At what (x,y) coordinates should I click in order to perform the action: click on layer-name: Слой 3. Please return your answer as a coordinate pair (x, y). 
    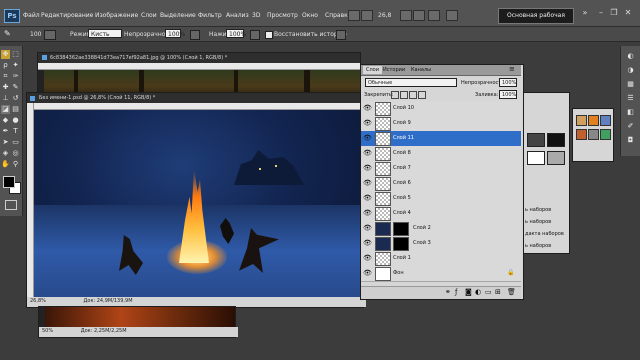
    Looking at the image, I should click on (422, 243).